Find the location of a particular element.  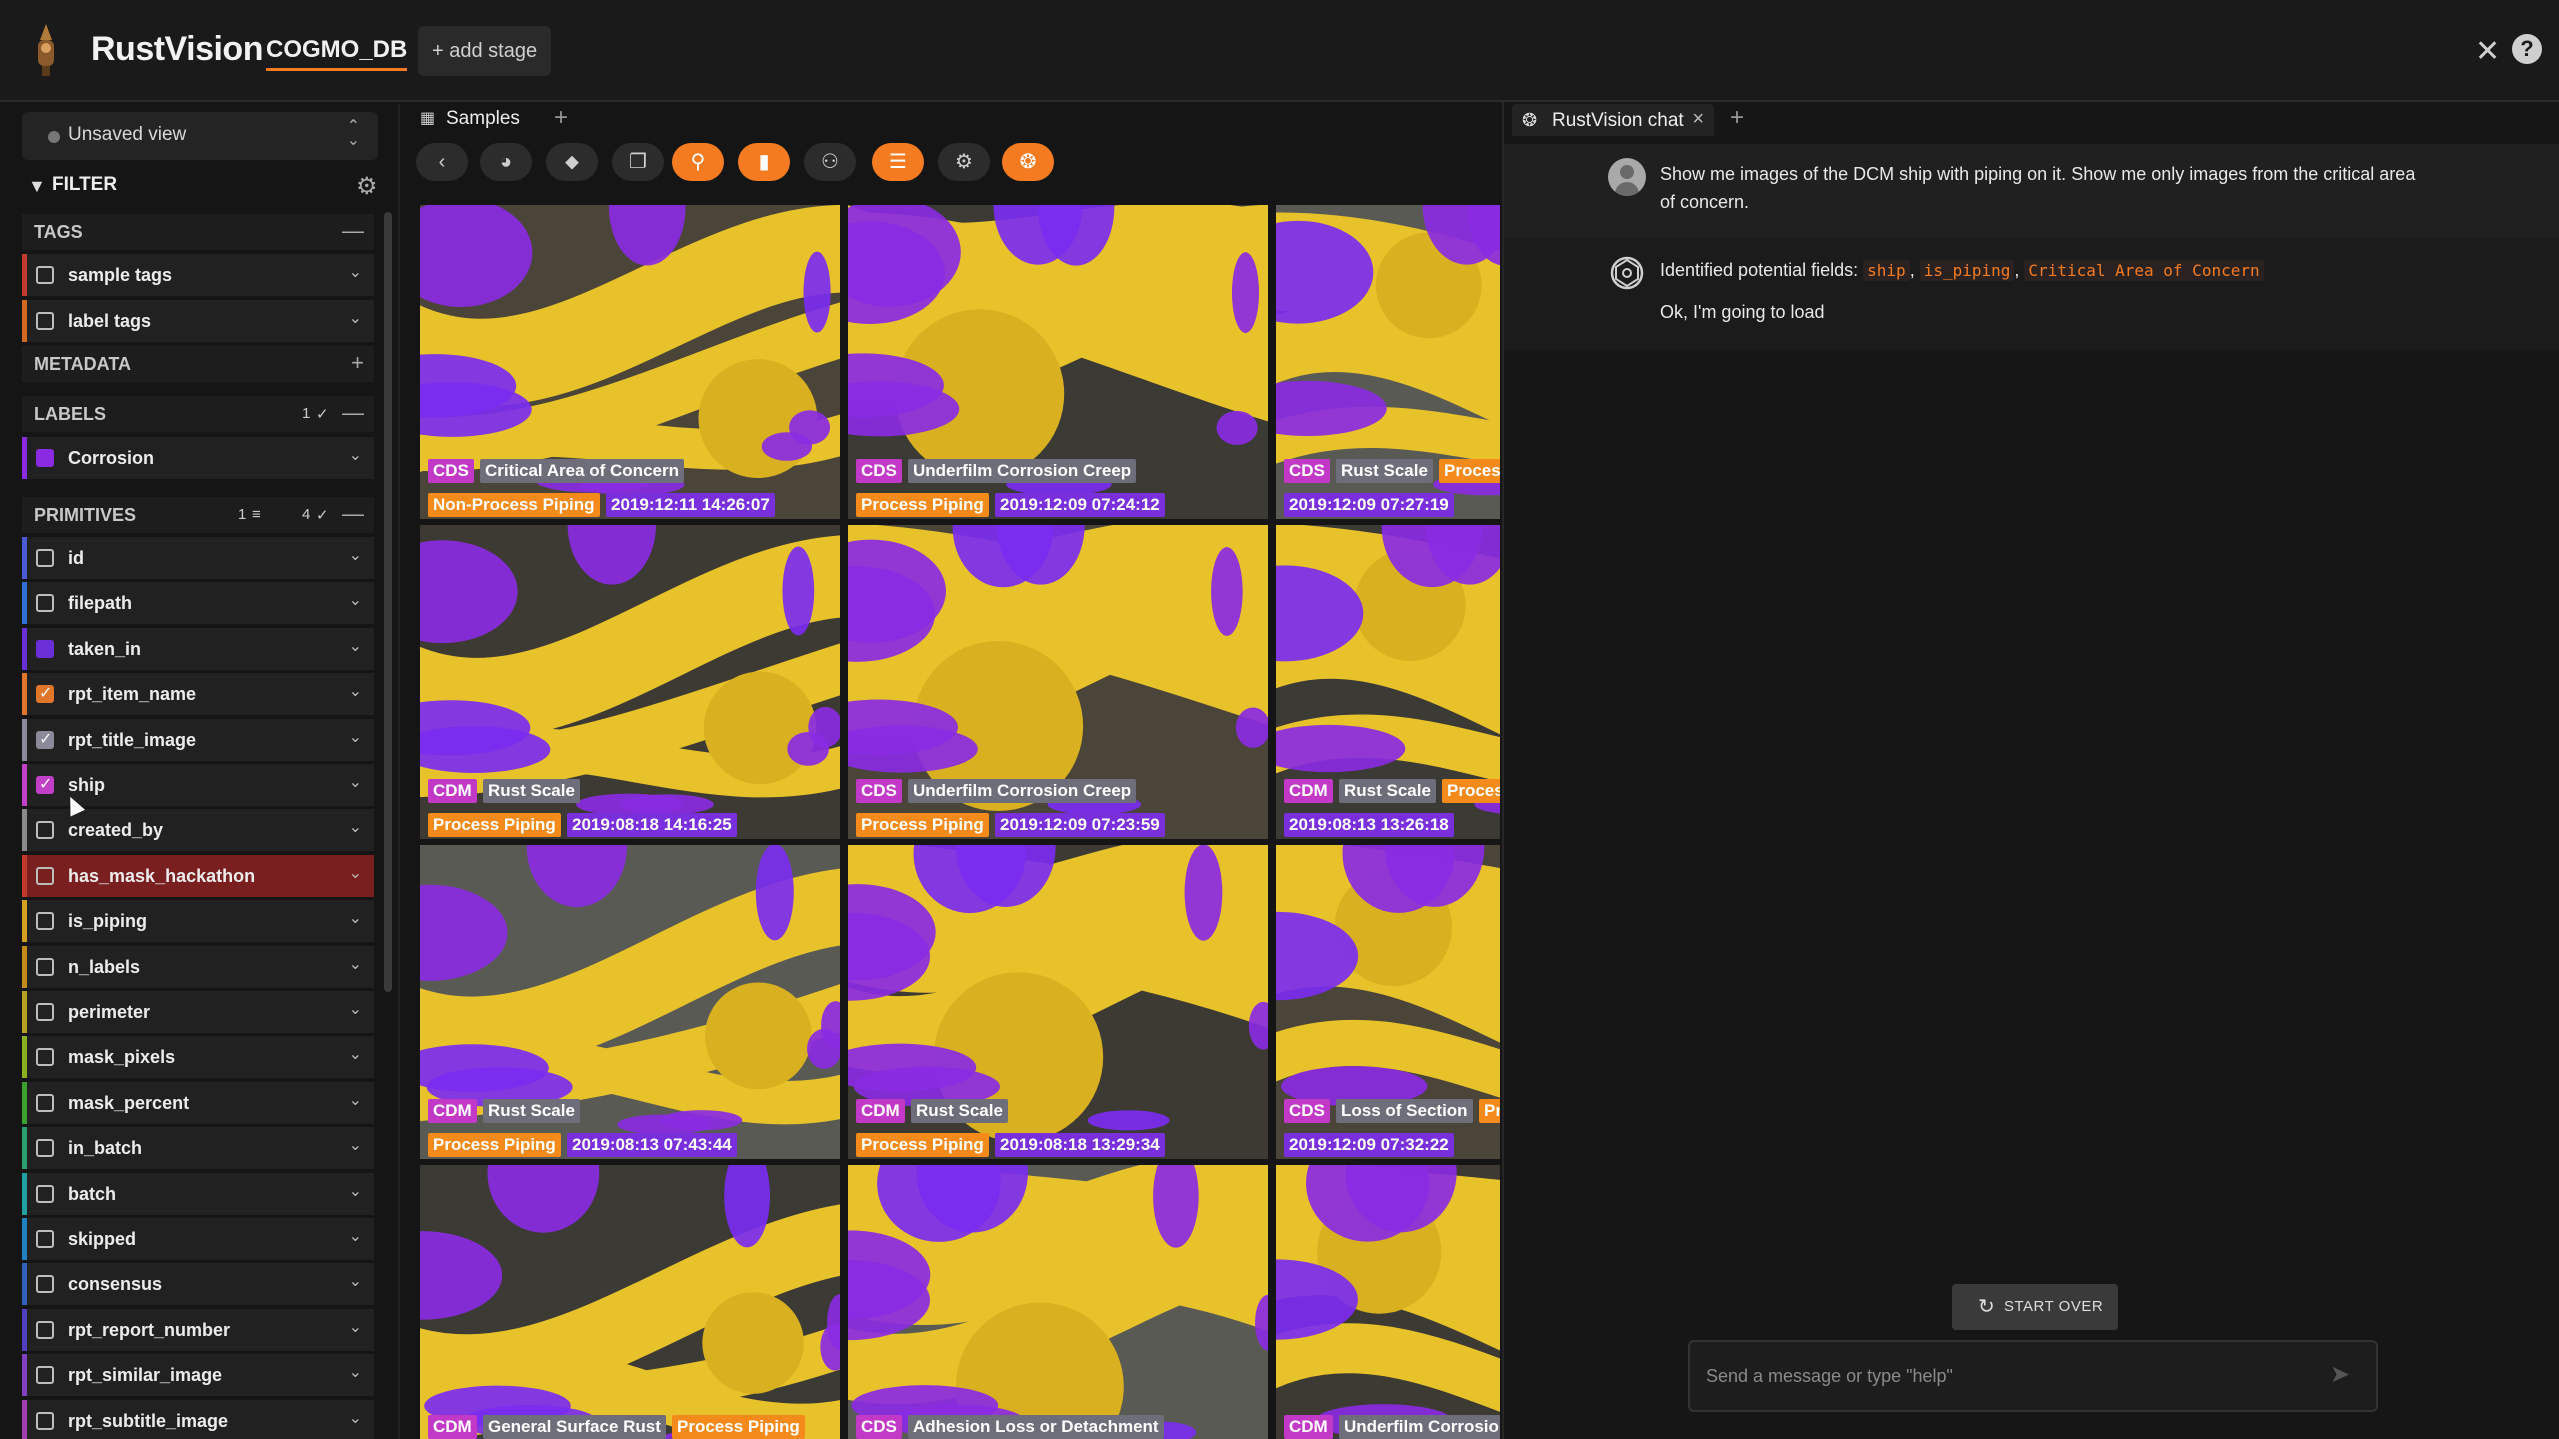

settings-icon: ⚙ is located at coordinates (964, 162).